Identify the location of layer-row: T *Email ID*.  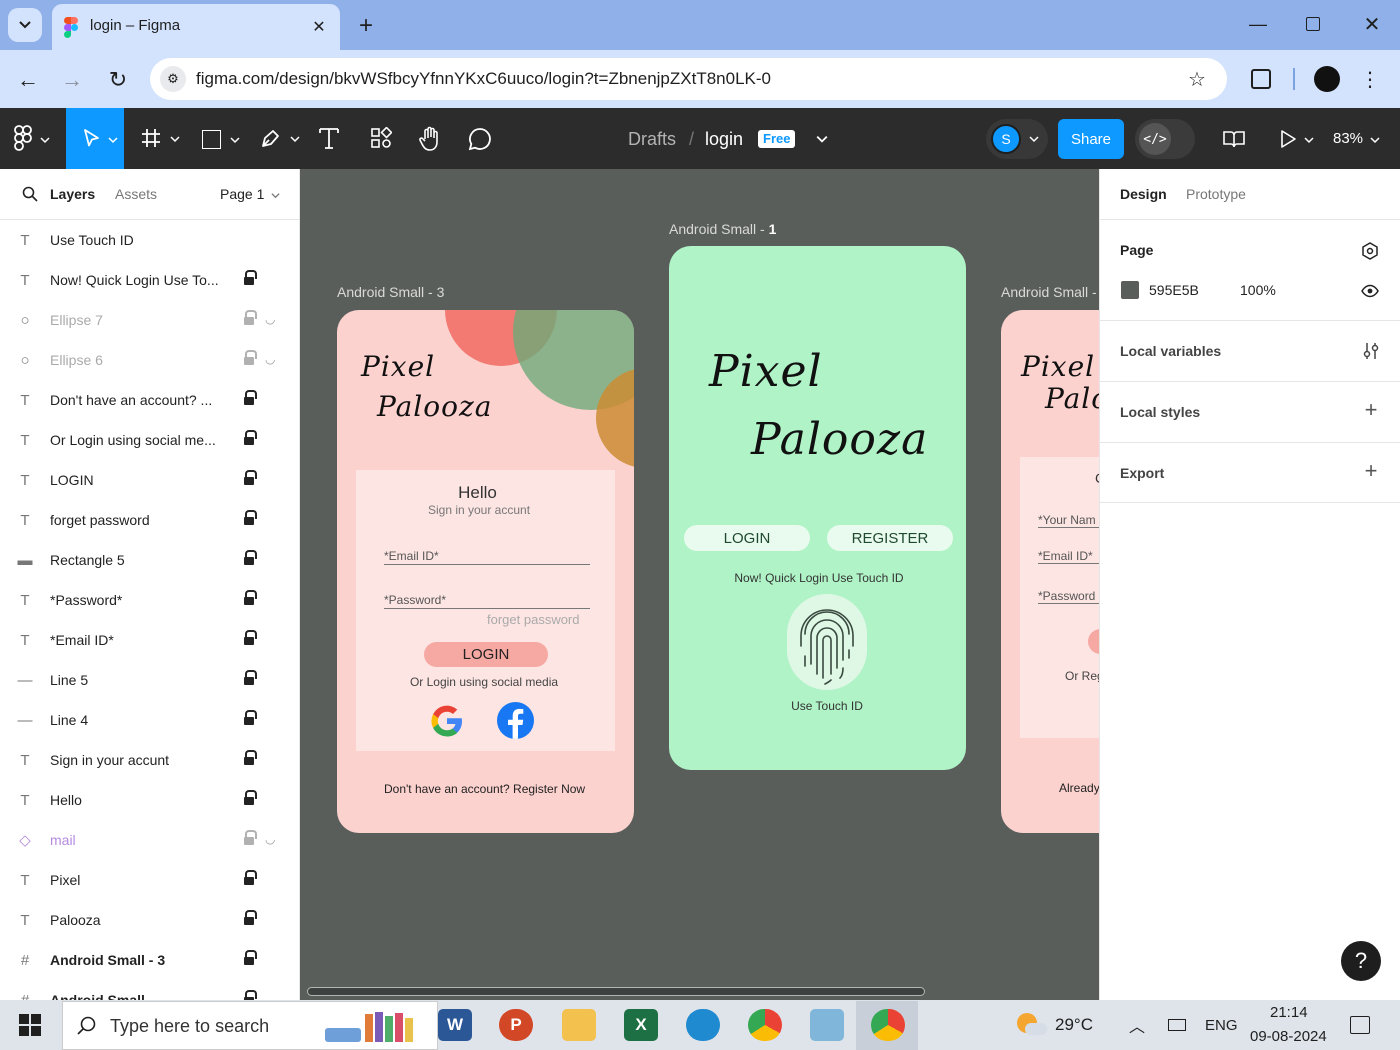
(150, 640).